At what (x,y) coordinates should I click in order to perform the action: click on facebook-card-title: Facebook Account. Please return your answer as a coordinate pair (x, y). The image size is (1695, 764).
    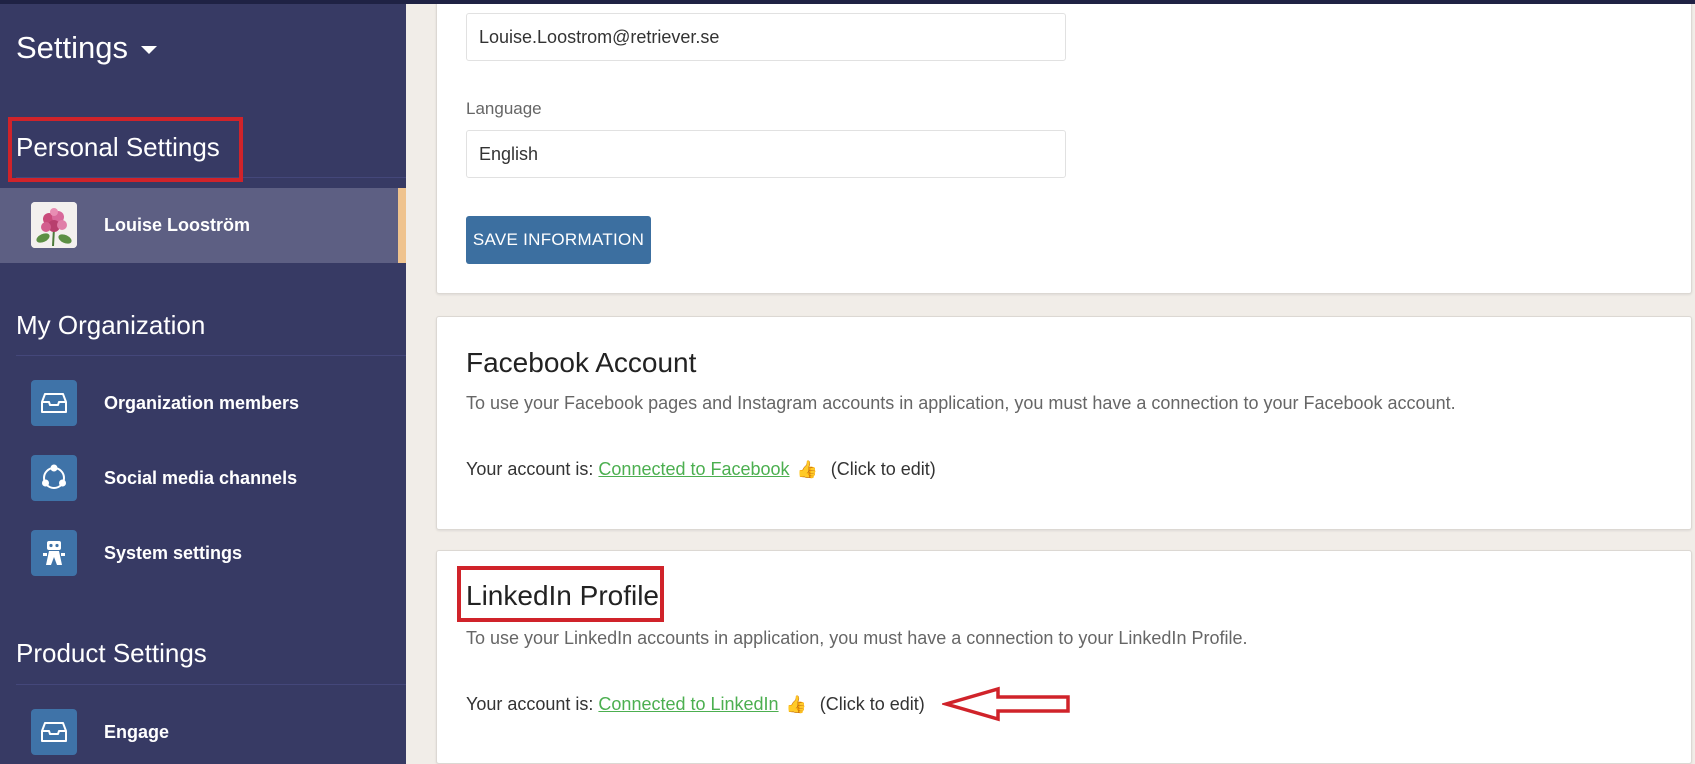
    Looking at the image, I should click on (581, 362).